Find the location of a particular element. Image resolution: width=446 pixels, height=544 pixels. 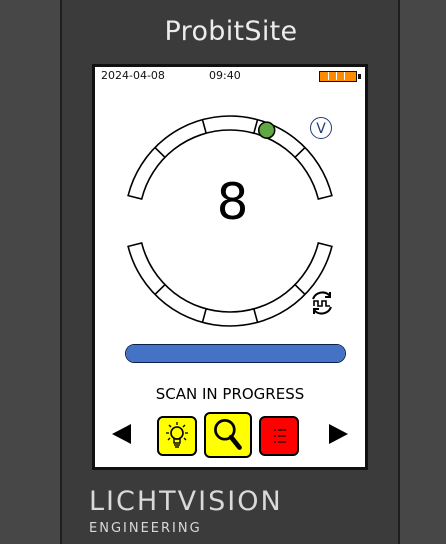

control-row is located at coordinates (230, 435).